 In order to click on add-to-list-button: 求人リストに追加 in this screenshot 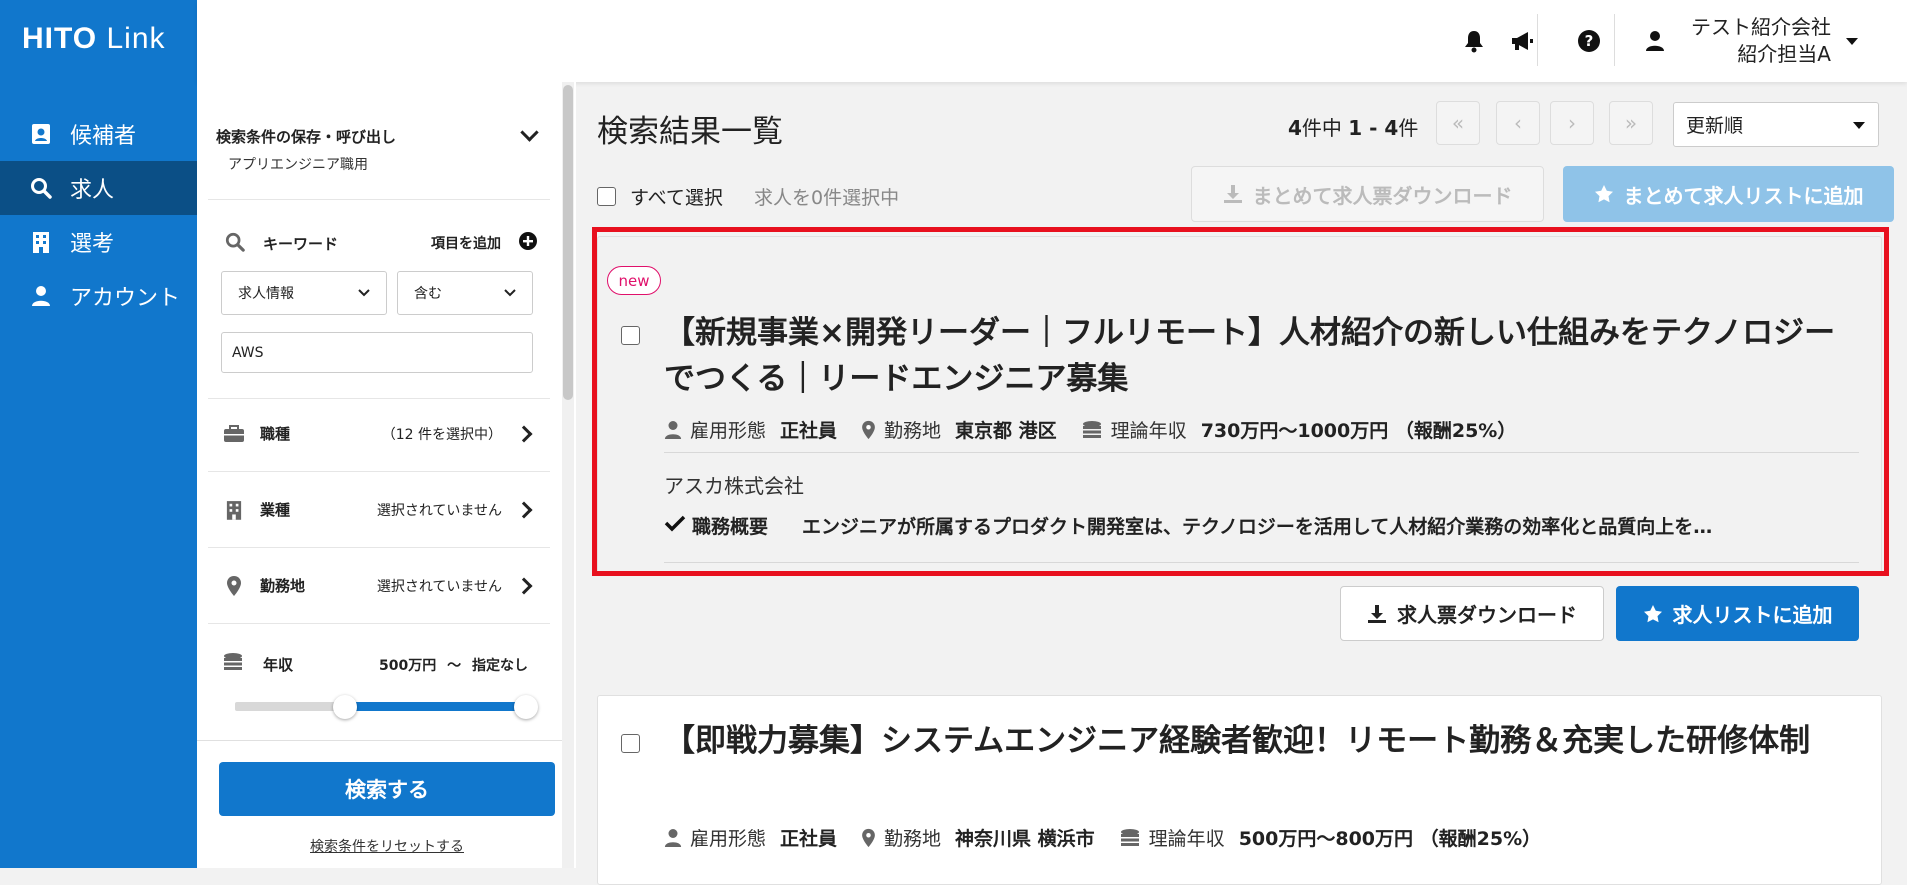, I will do `click(1737, 613)`.